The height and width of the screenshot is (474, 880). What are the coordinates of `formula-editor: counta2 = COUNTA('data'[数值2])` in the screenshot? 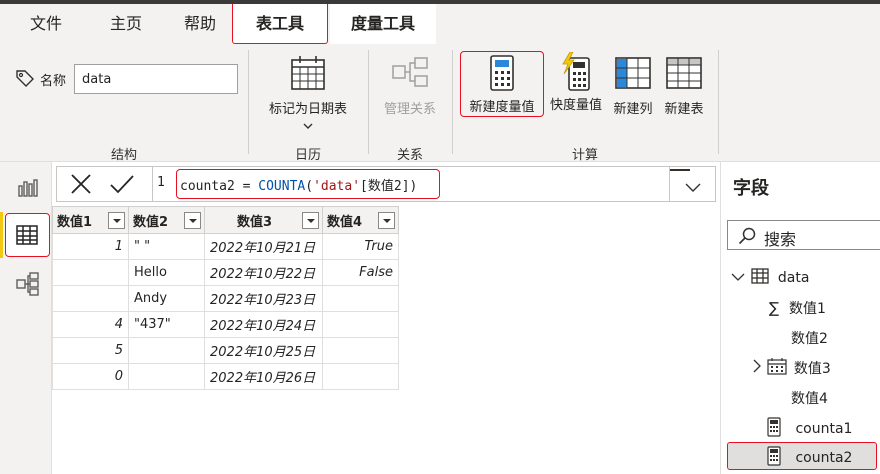 It's located at (308, 184).